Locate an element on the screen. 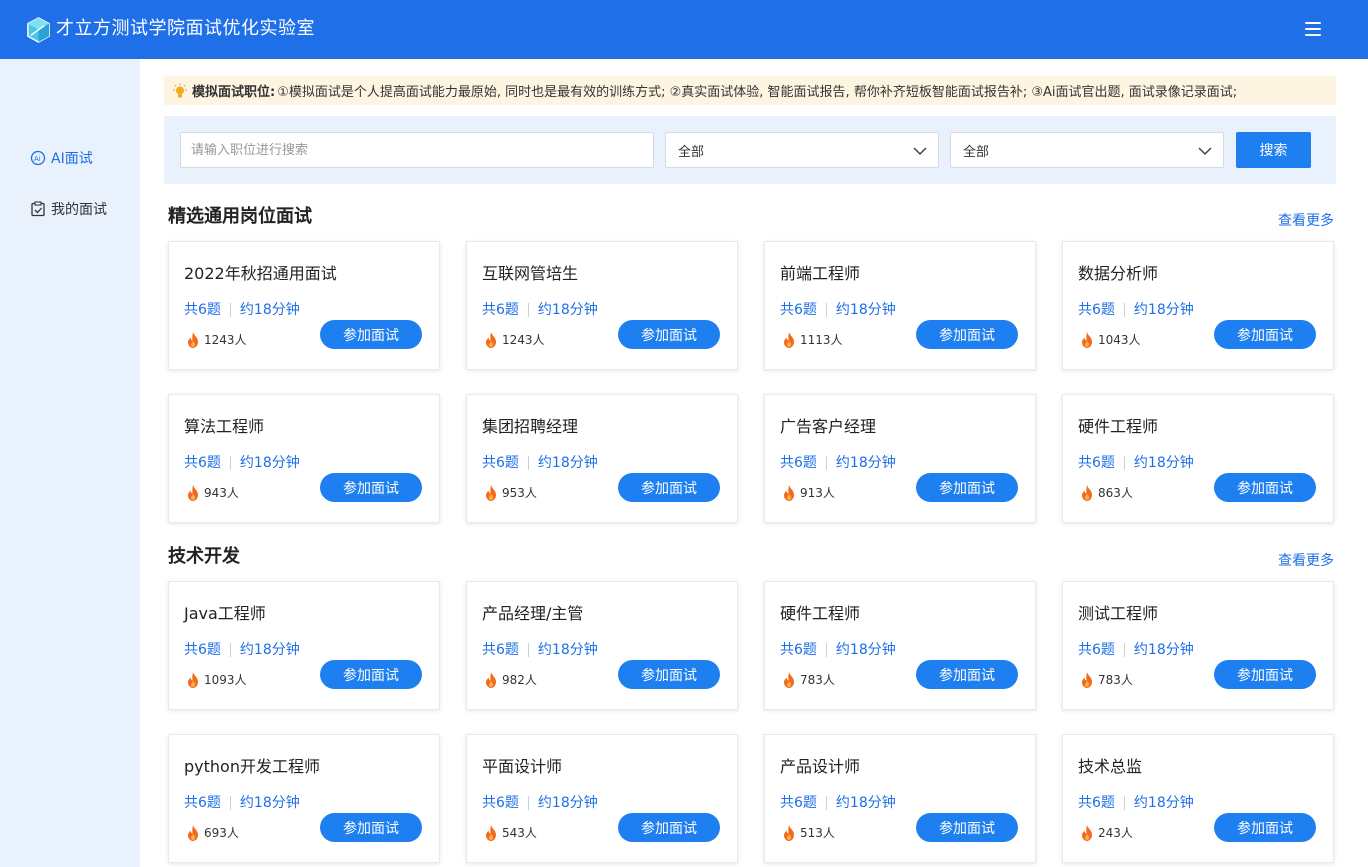 This screenshot has height=867, width=1368. card-title: 技术总监 is located at coordinates (1110, 766).